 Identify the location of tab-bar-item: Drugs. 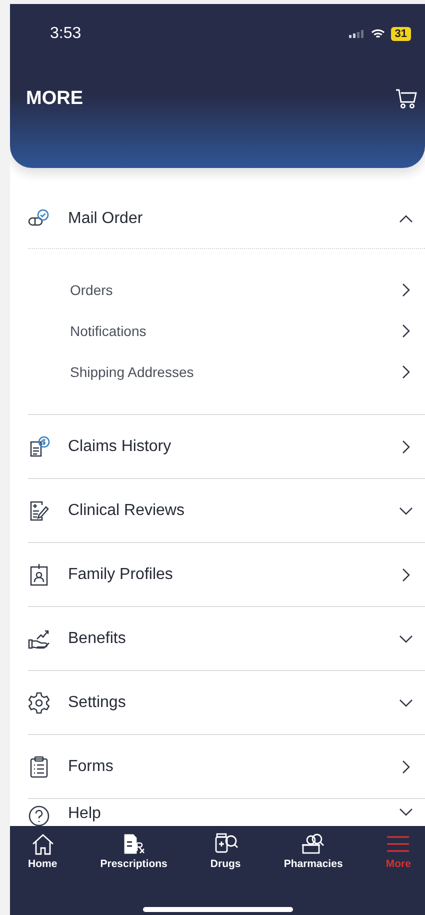
(225, 851).